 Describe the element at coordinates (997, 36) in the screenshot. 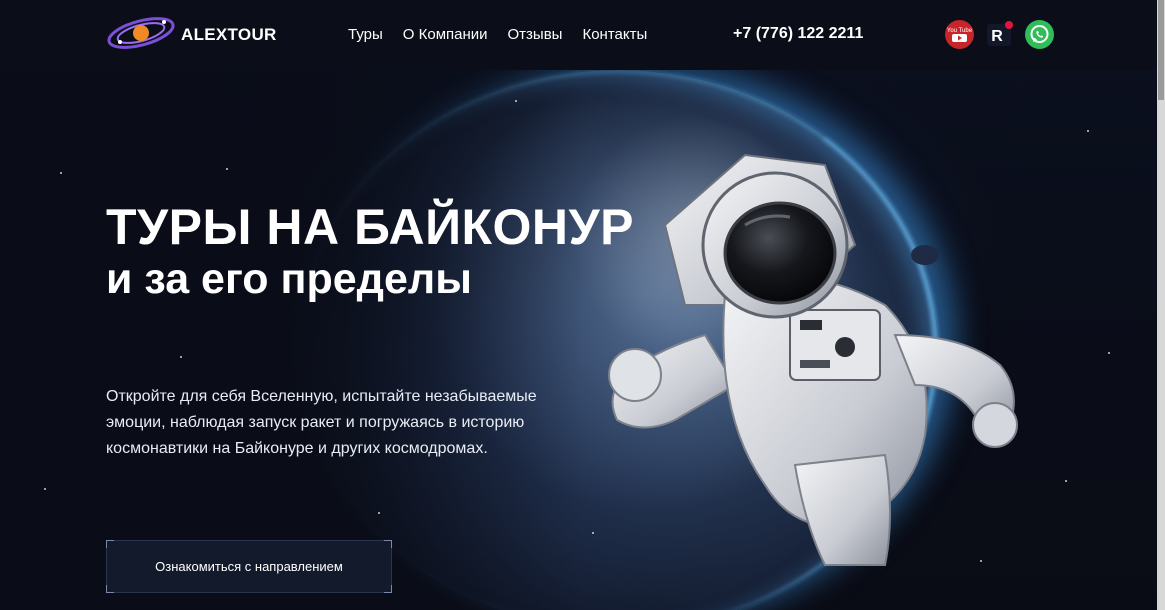

I see `svg-text: R` at that location.